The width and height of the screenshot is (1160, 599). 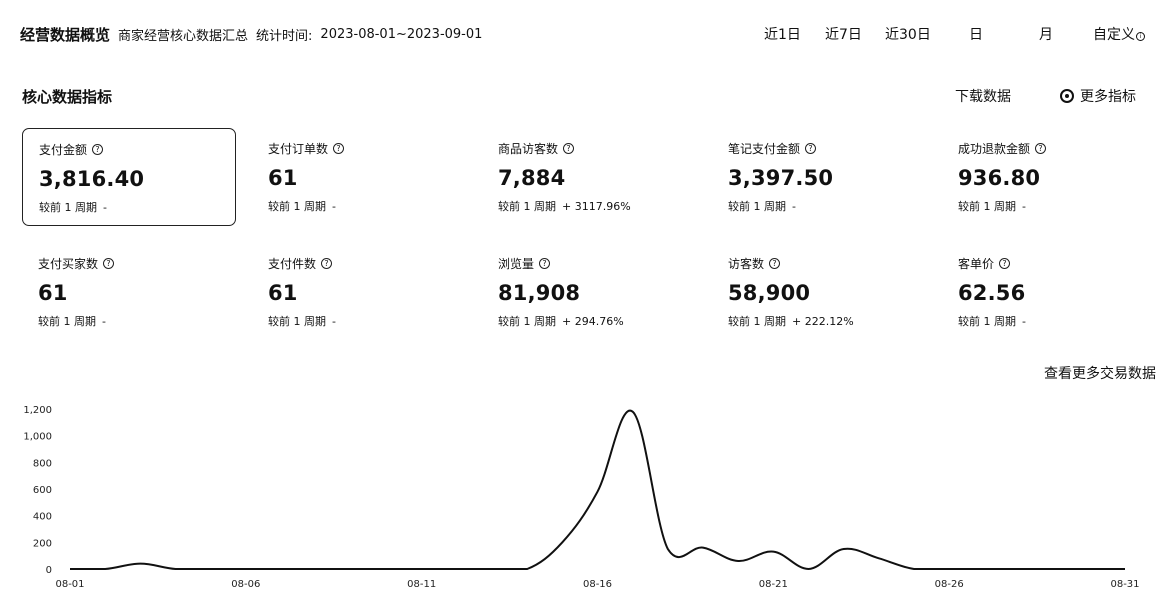 What do you see at coordinates (68, 264) in the screenshot?
I see `metric-label: 支付买家数` at bounding box center [68, 264].